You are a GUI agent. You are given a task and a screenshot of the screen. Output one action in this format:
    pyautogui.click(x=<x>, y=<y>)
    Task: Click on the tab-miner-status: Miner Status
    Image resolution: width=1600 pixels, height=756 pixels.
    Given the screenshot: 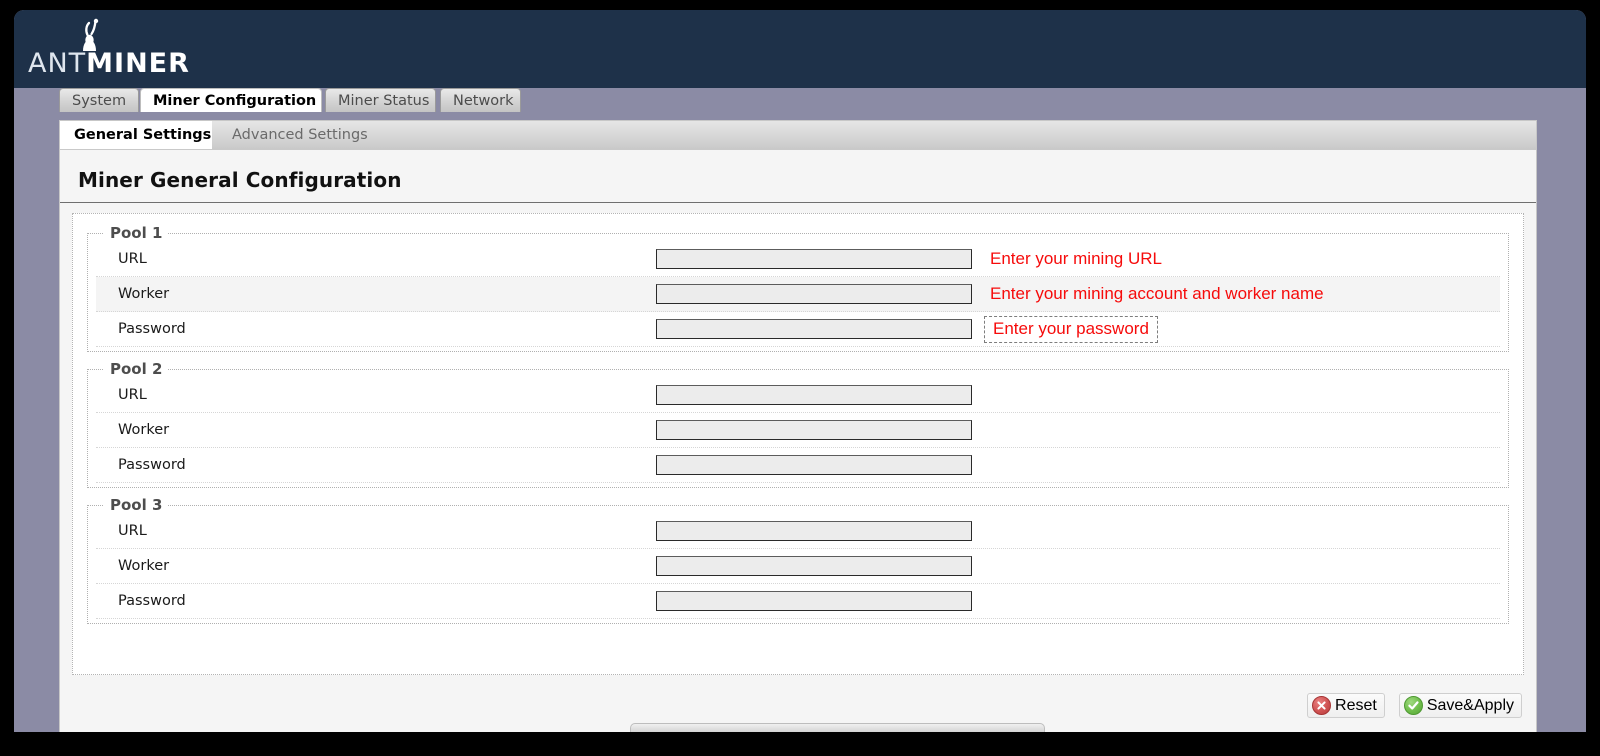 What is the action you would take?
    pyautogui.click(x=380, y=100)
    